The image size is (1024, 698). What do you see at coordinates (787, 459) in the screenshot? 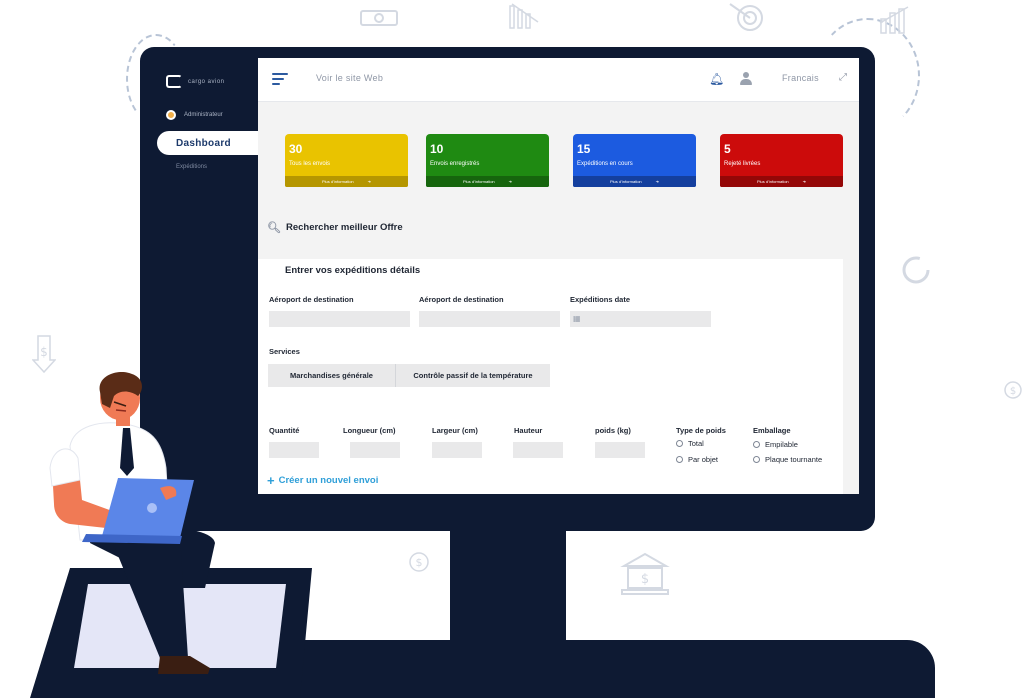
I see `packaging-turntable-radio: Plaque tournante` at bounding box center [787, 459].